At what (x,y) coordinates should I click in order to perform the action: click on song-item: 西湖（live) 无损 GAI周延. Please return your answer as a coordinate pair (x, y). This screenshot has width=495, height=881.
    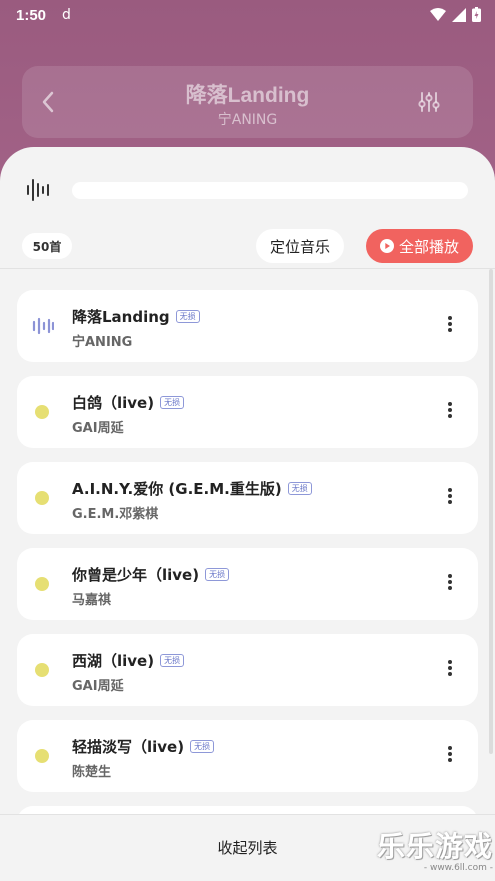
    Looking at the image, I should click on (247, 670).